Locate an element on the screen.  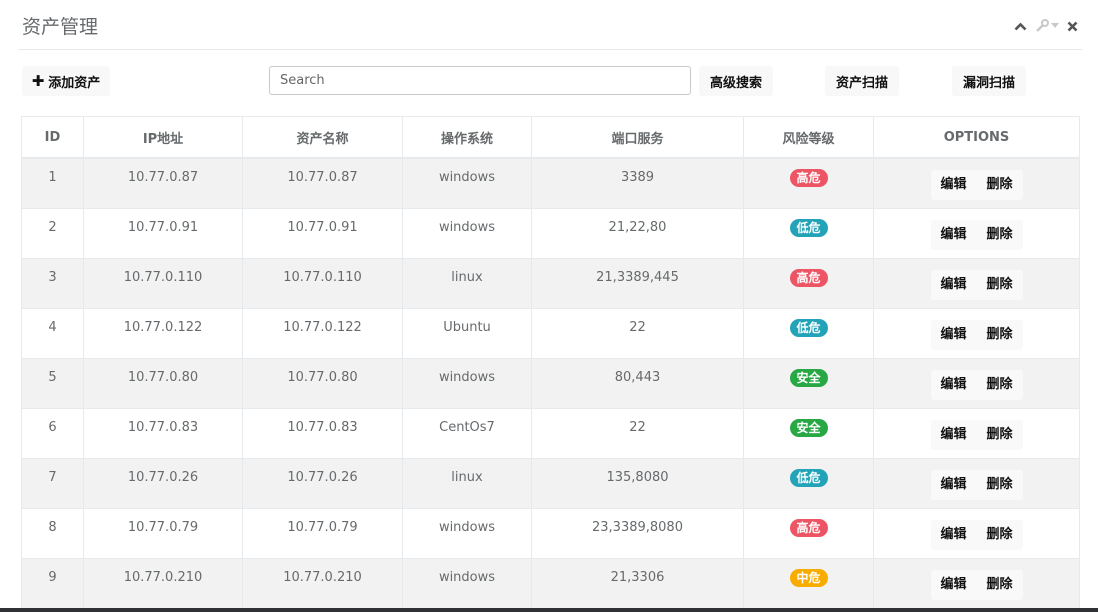
column-header-id: ID is located at coordinates (52, 137).